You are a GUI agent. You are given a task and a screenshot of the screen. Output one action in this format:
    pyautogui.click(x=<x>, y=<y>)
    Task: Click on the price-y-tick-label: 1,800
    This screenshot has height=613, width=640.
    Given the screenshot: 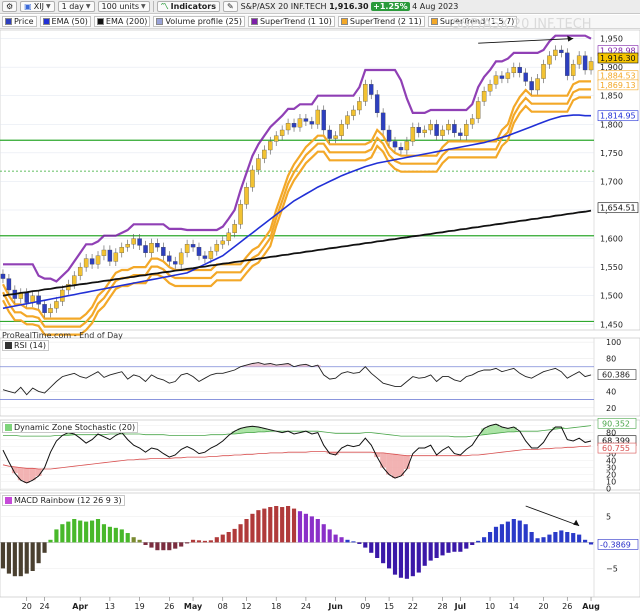 What is the action you would take?
    pyautogui.click(x=611, y=124)
    